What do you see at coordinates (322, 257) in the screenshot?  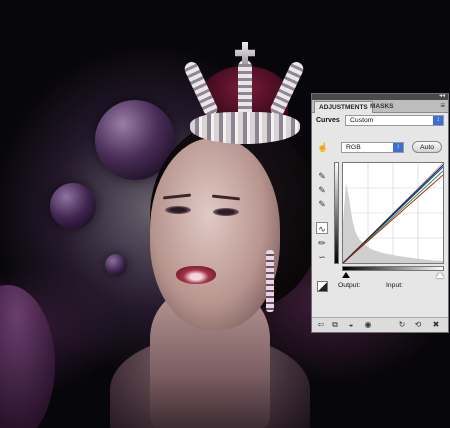 I see `smooth-icon: ∽` at bounding box center [322, 257].